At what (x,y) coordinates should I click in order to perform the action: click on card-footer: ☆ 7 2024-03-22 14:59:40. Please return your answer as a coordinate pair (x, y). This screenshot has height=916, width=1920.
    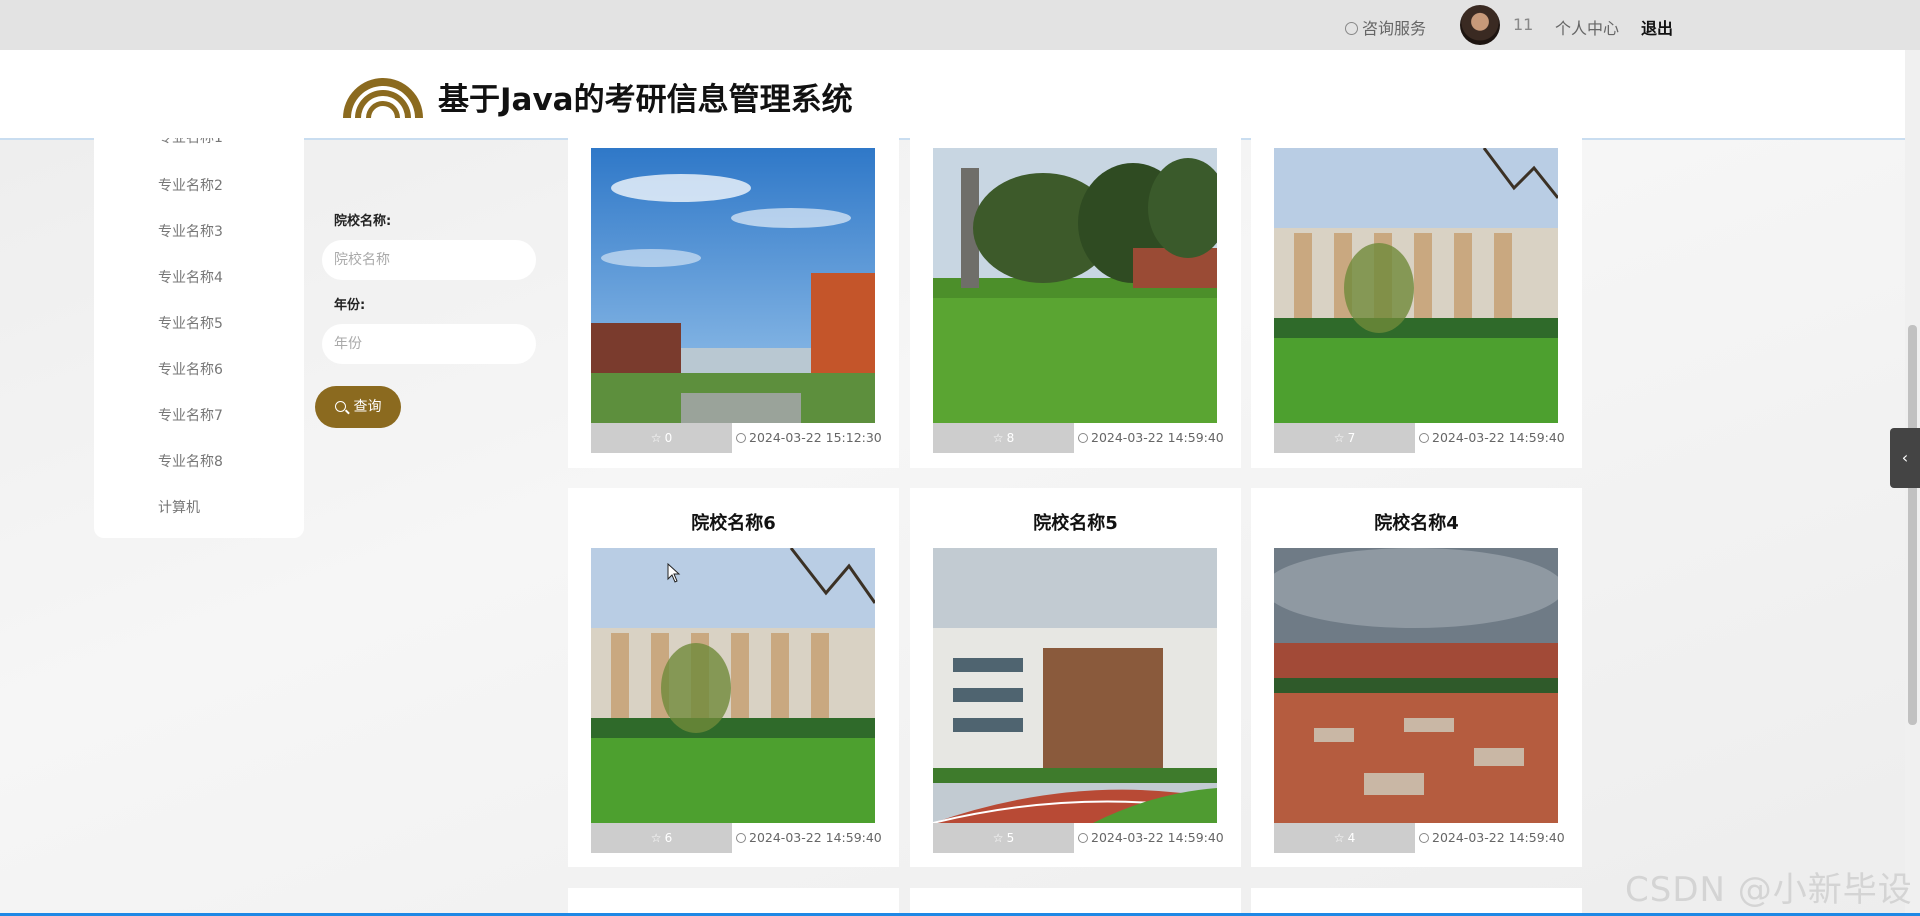
    Looking at the image, I should click on (1419, 438).